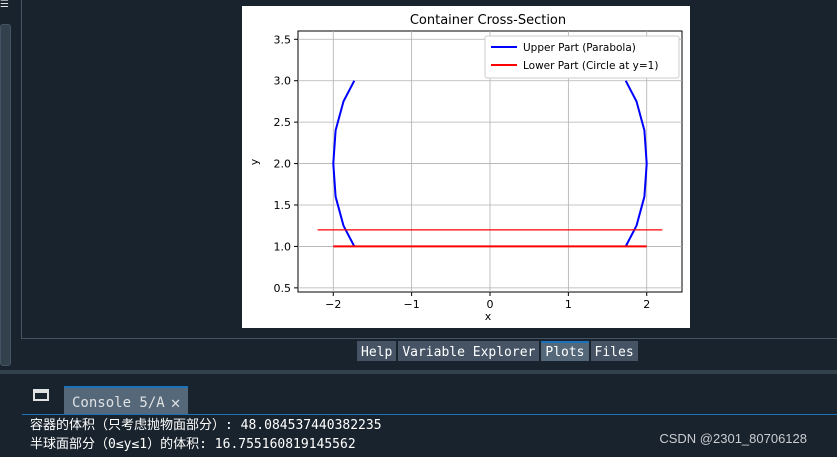  What do you see at coordinates (283, 164) in the screenshot?
I see `y-tick-label: 2.0` at bounding box center [283, 164].